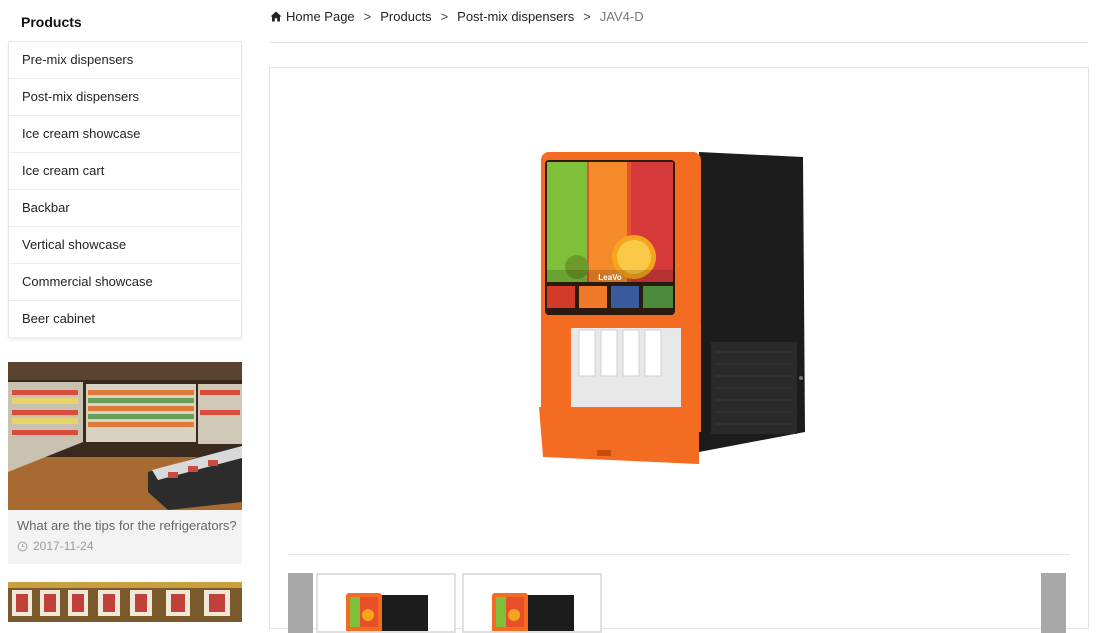  I want to click on news-title: What are the tips for the refrigerators?, so click(125, 521).